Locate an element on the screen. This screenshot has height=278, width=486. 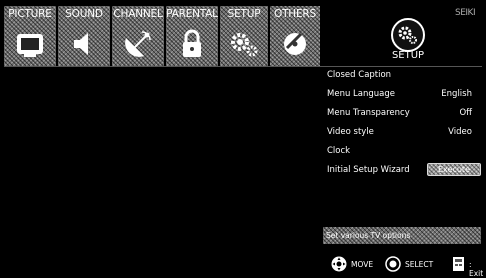
exit-hint-label: : Exit is located at coordinates (476, 269).